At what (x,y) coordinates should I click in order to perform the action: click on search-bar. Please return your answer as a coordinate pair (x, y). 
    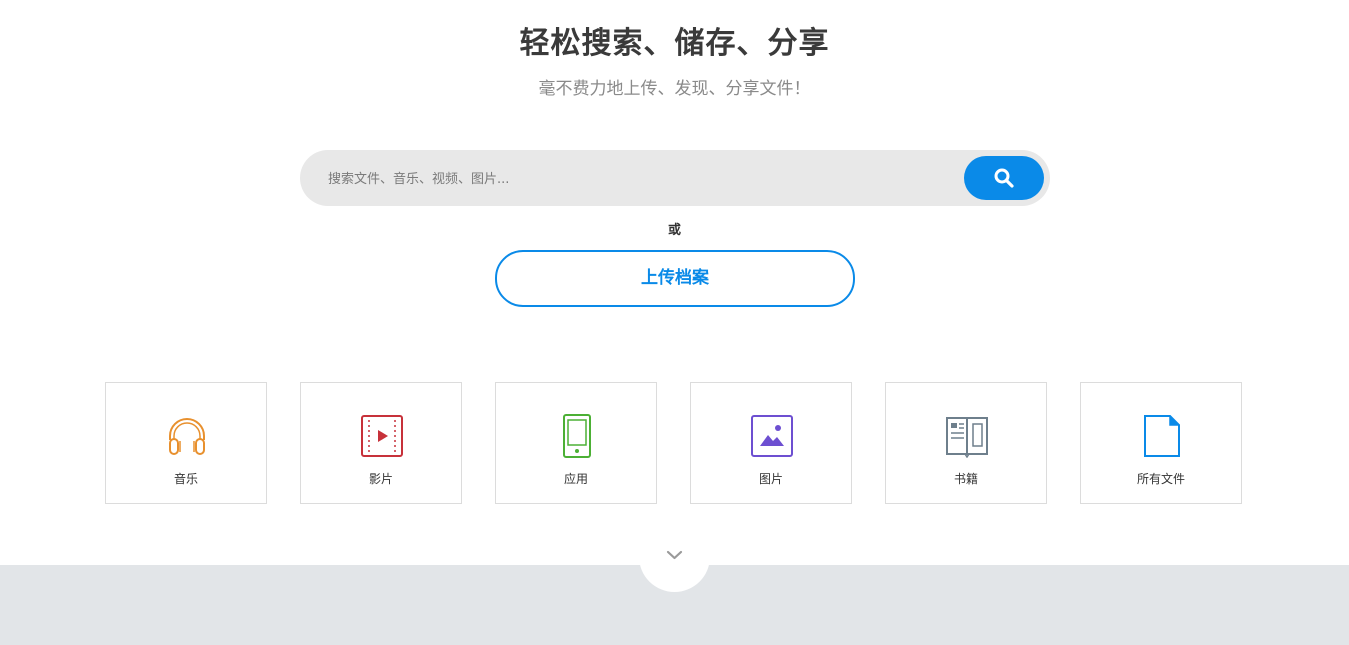
    Looking at the image, I should click on (675, 179).